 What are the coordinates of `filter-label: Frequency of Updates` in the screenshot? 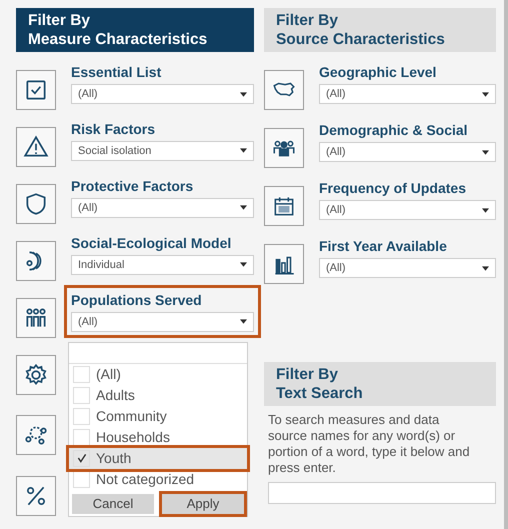 It's located at (392, 188).